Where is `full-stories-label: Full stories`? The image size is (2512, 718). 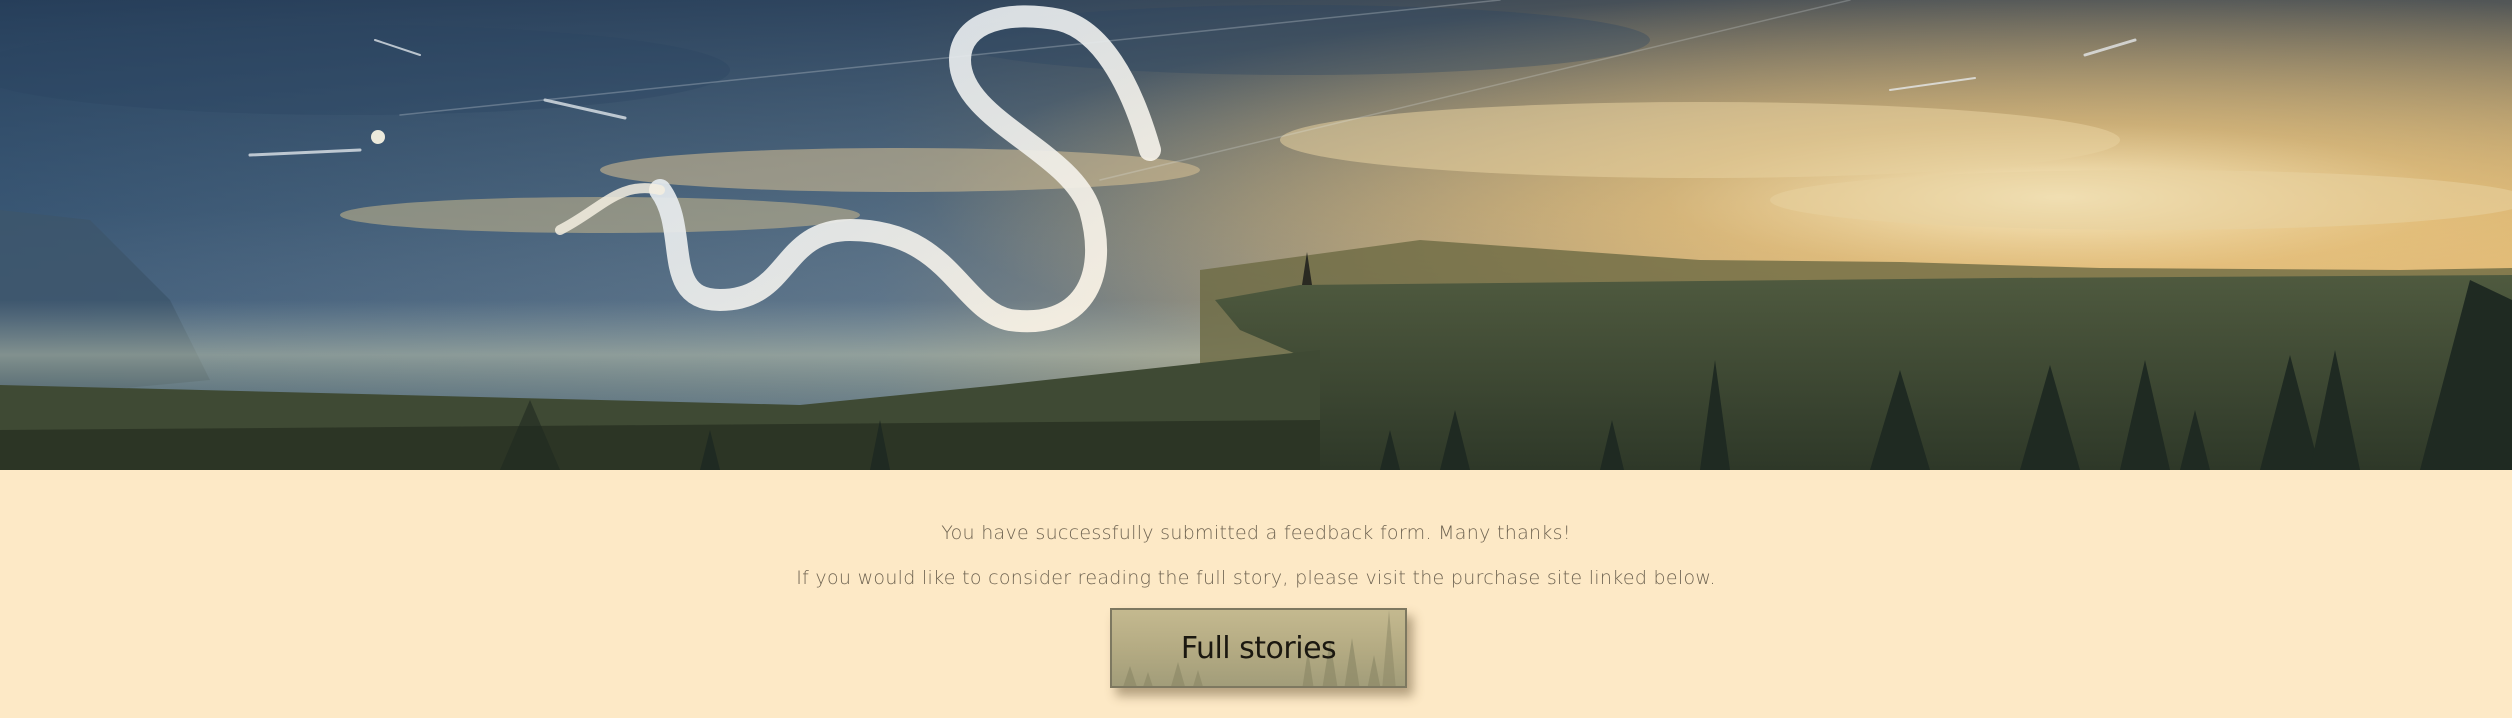
full-stories-label: Full stories is located at coordinates (1258, 648).